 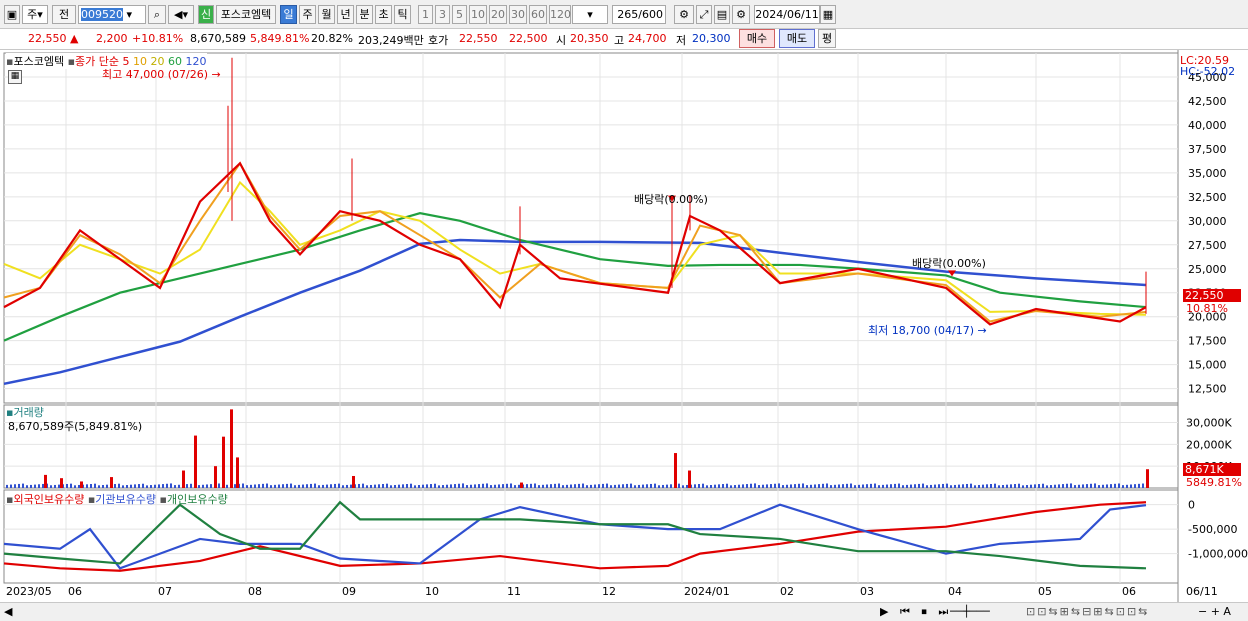 I want to click on sell-order-button: 매도, so click(x=797, y=38).